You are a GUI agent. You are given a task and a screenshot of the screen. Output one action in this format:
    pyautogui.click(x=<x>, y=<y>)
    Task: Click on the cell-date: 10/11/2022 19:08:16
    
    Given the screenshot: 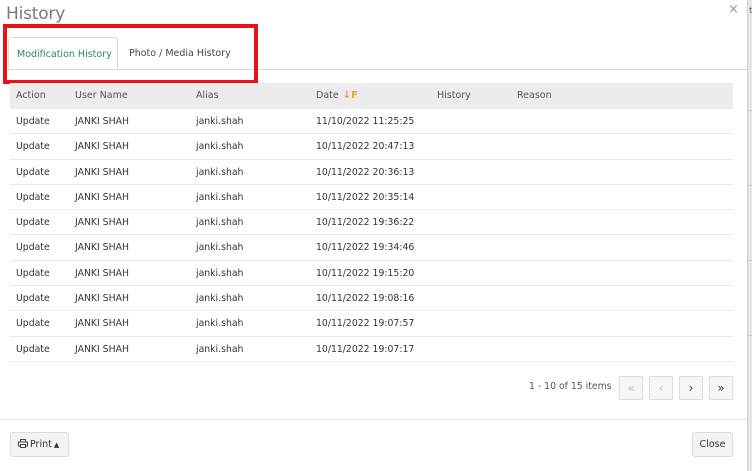 What is the action you would take?
    pyautogui.click(x=365, y=299)
    